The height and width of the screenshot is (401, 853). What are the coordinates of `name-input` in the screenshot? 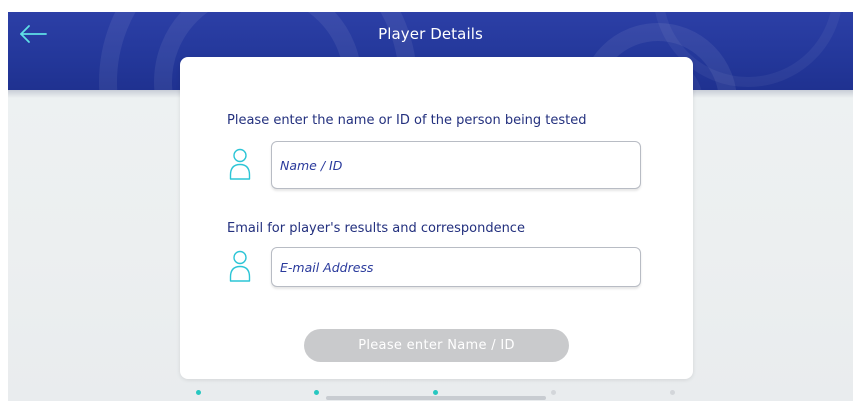 It's located at (456, 165).